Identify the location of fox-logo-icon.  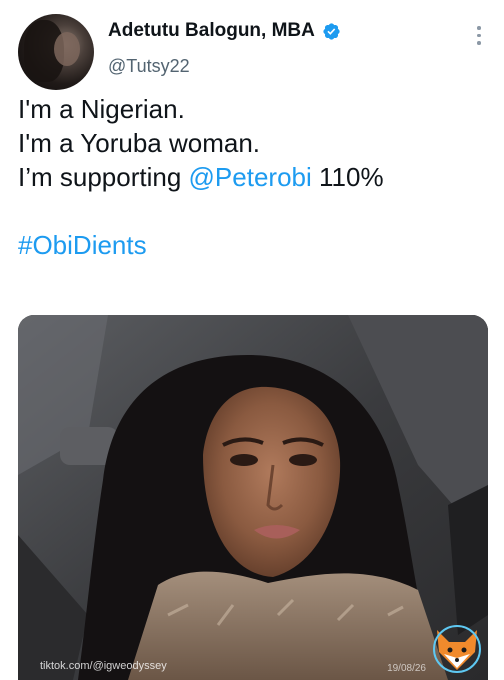
(457, 649).